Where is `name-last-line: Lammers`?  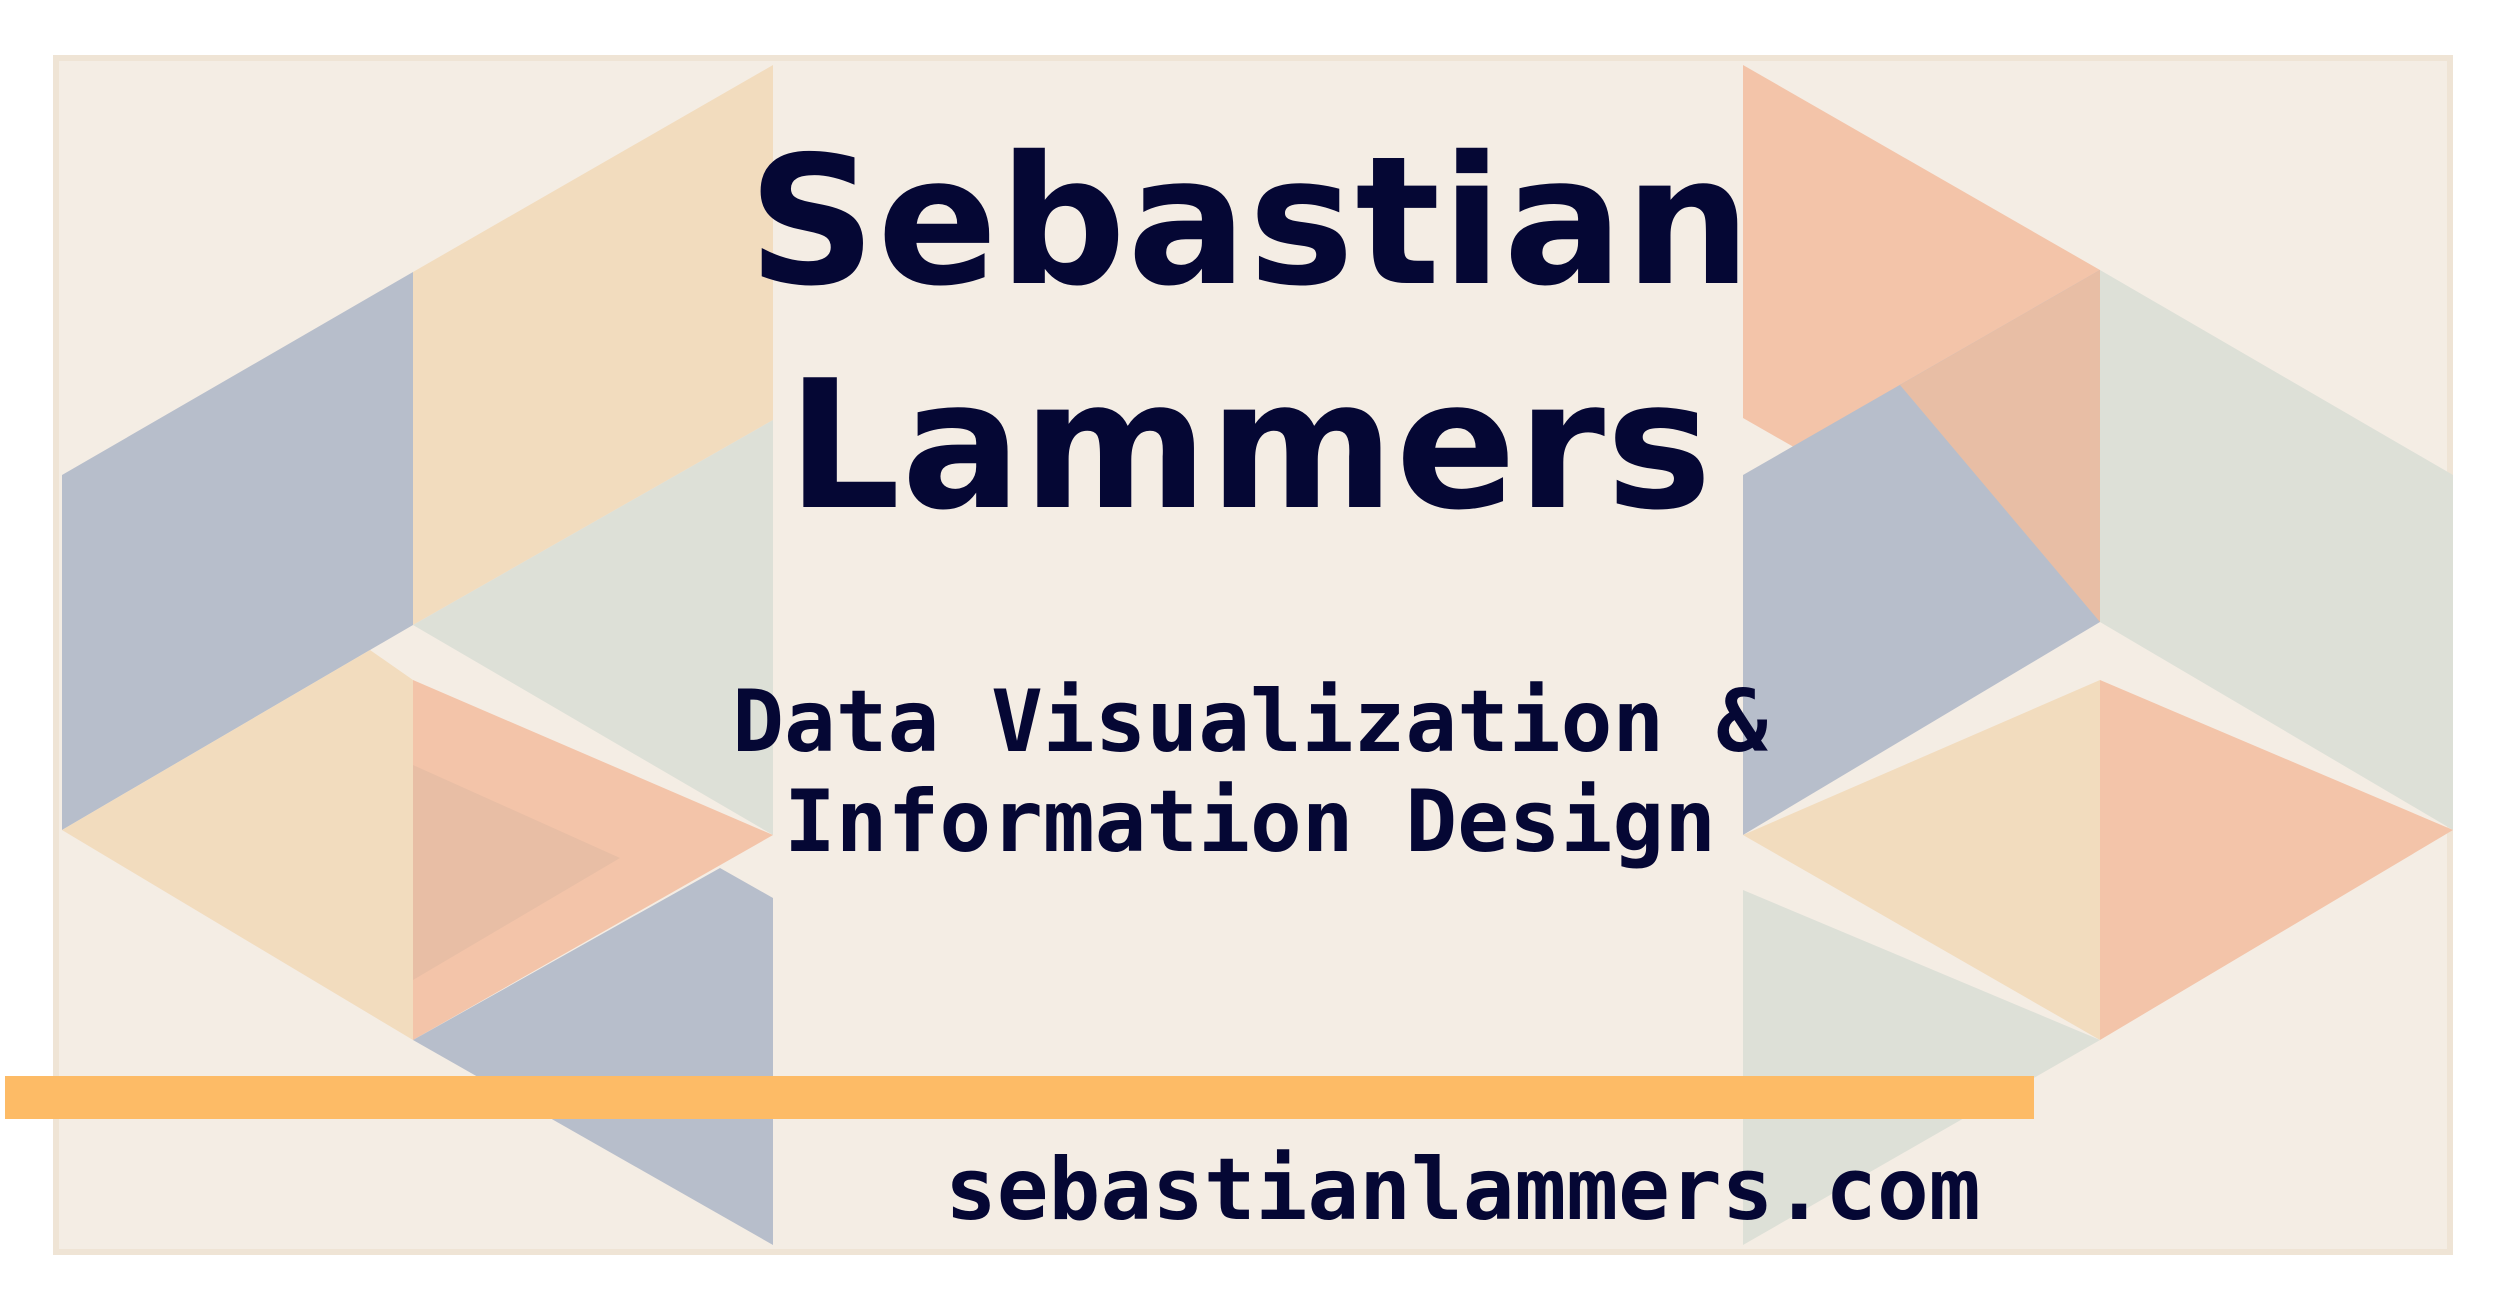
name-last-line: Lammers is located at coordinates (1250, 445).